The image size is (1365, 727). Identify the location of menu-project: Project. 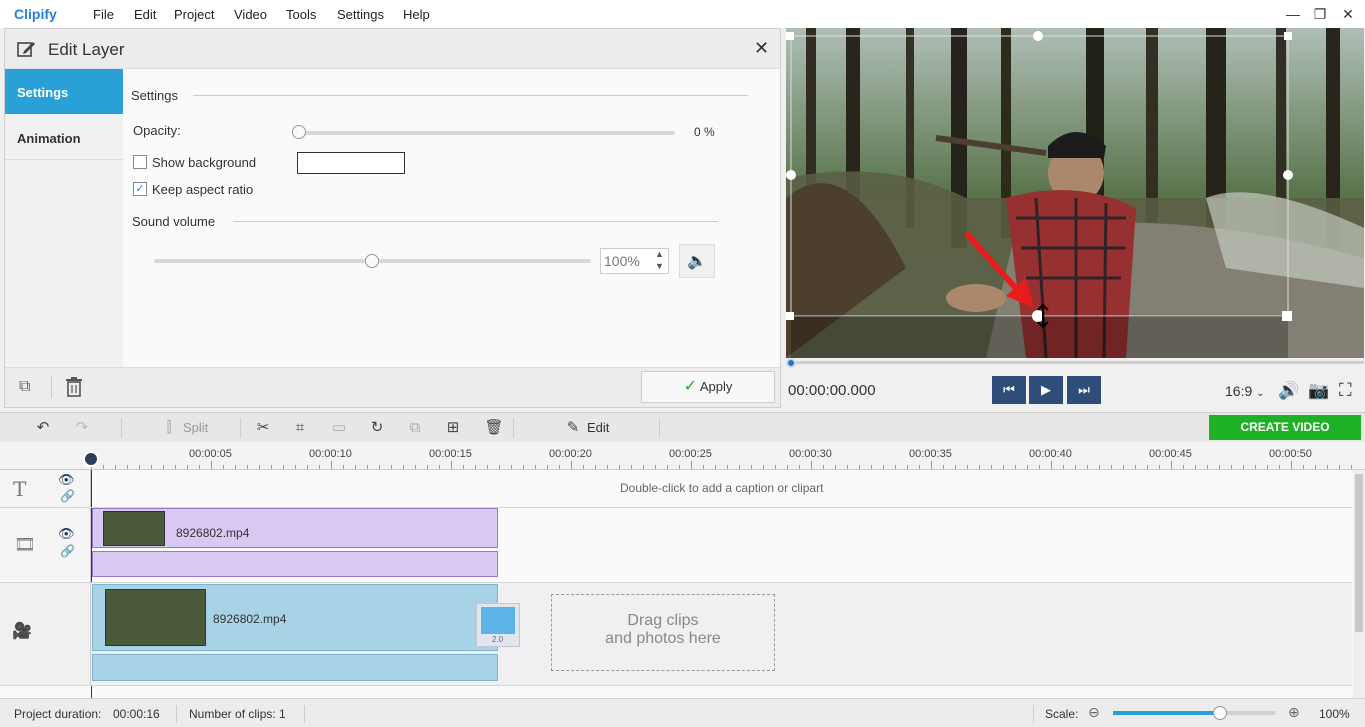
(194, 14).